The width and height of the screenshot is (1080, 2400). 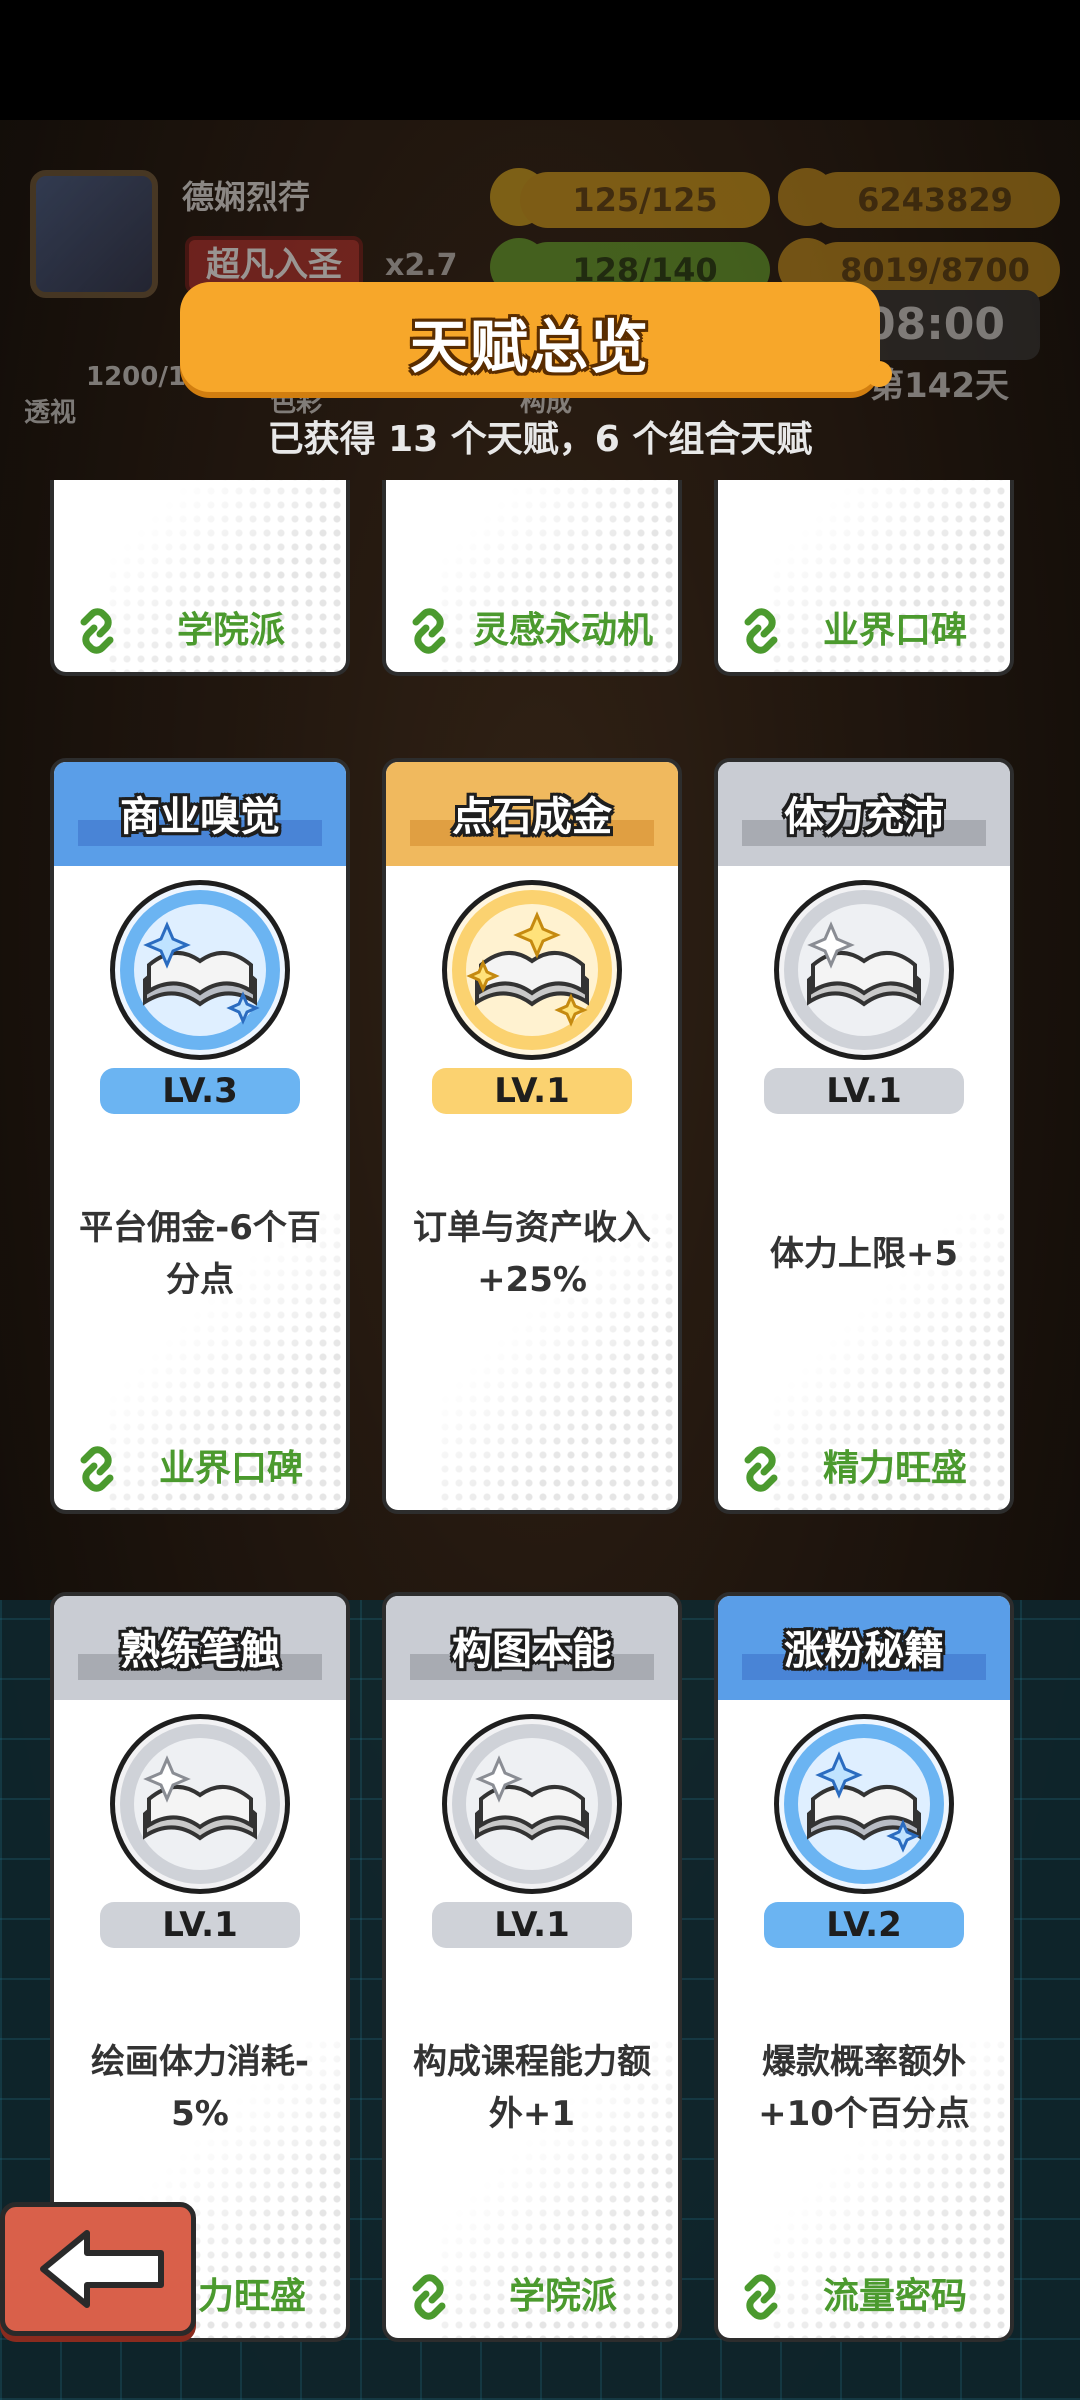 I want to click on talent-card-goutu-benneng: 构图本能 LV.1 构成课程能力额 外+1 学院派, so click(x=532, y=1967).